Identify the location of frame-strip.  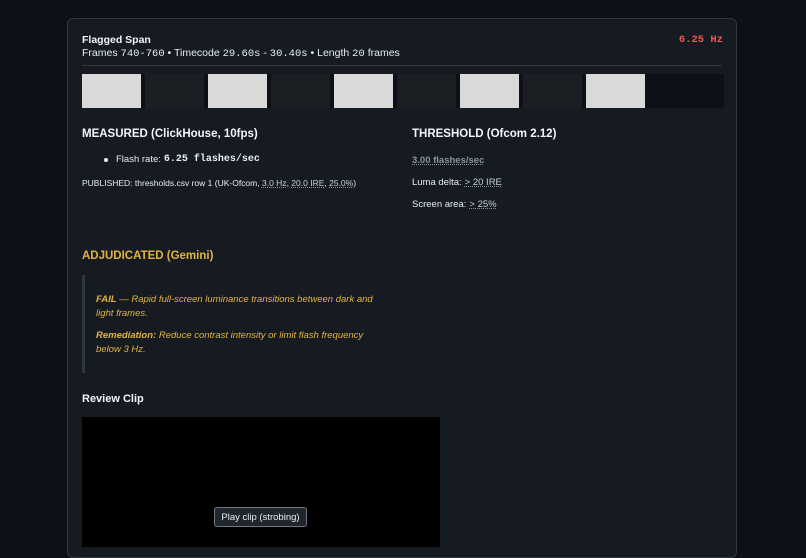
(403, 91).